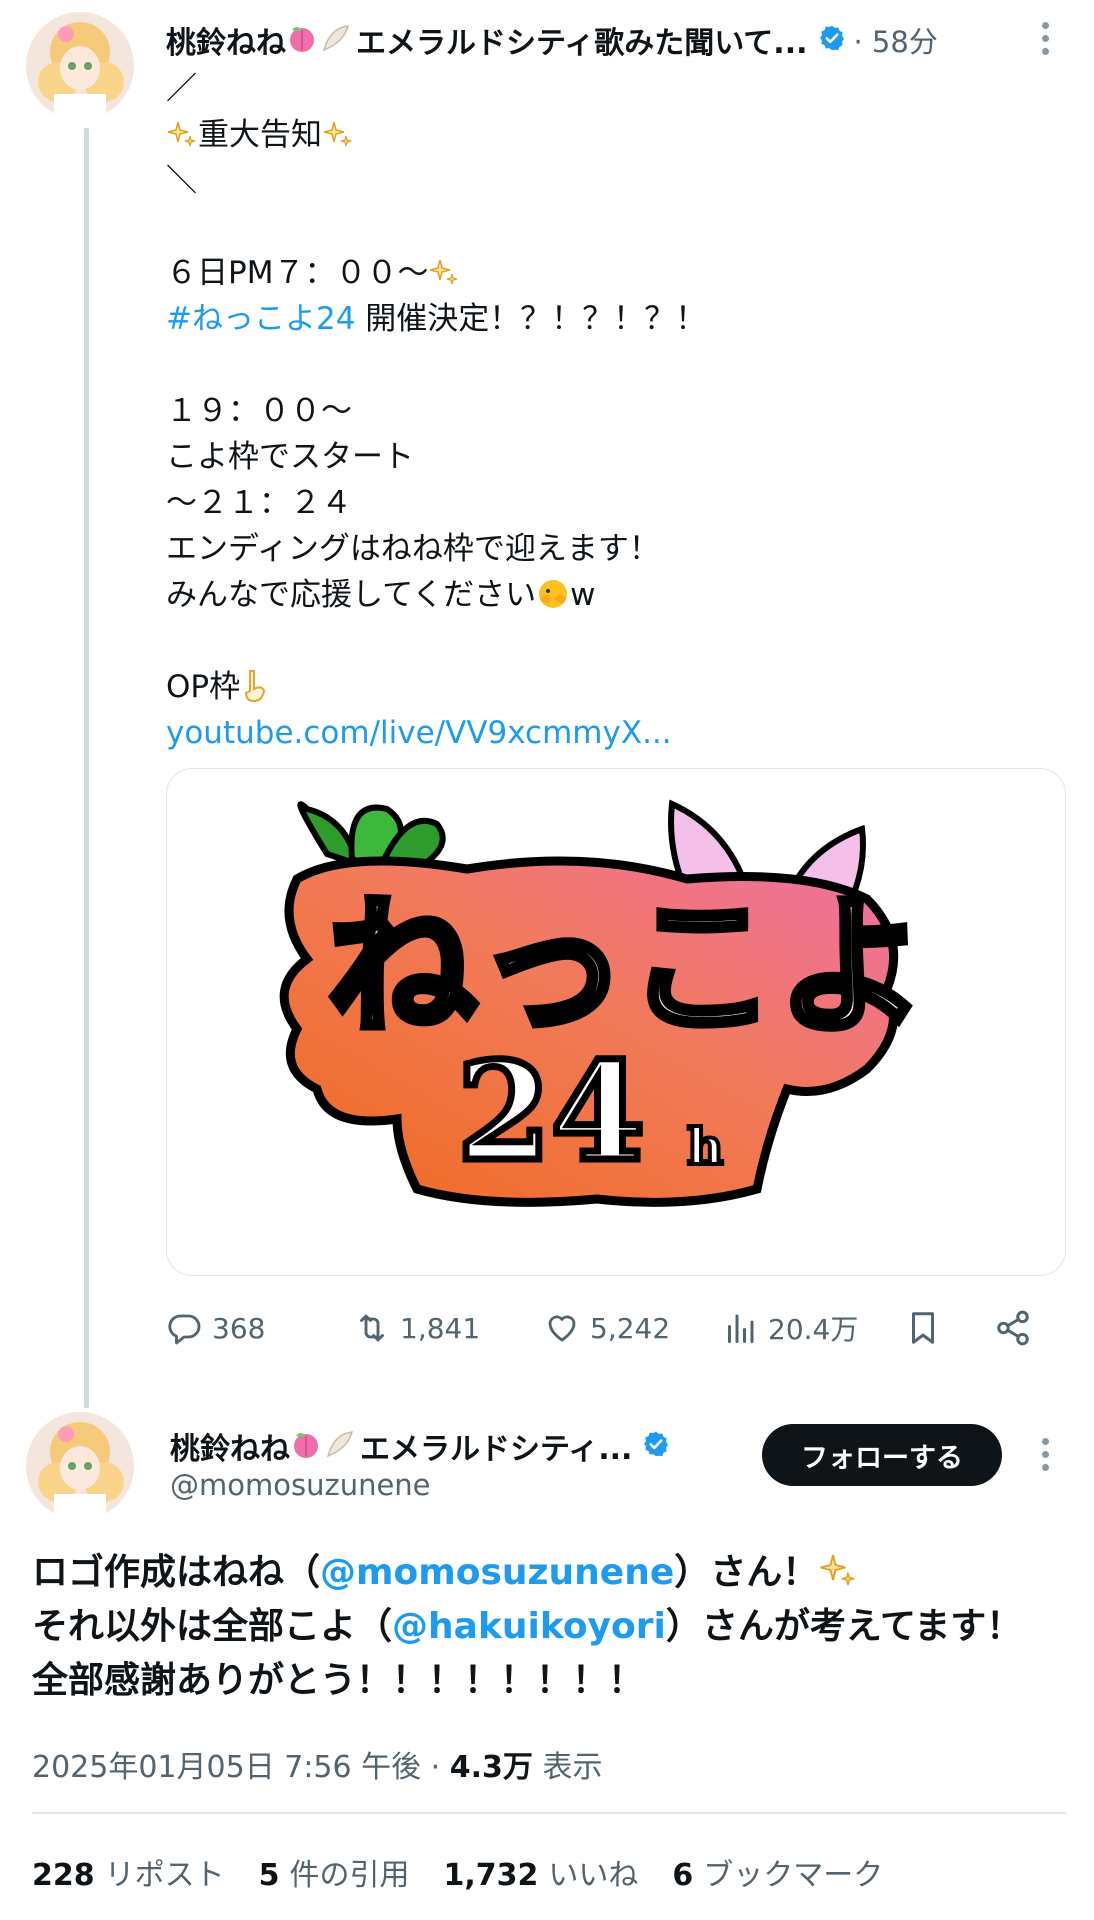 The image size is (1094, 1920). I want to click on text-line: ＼, so click(181, 181).